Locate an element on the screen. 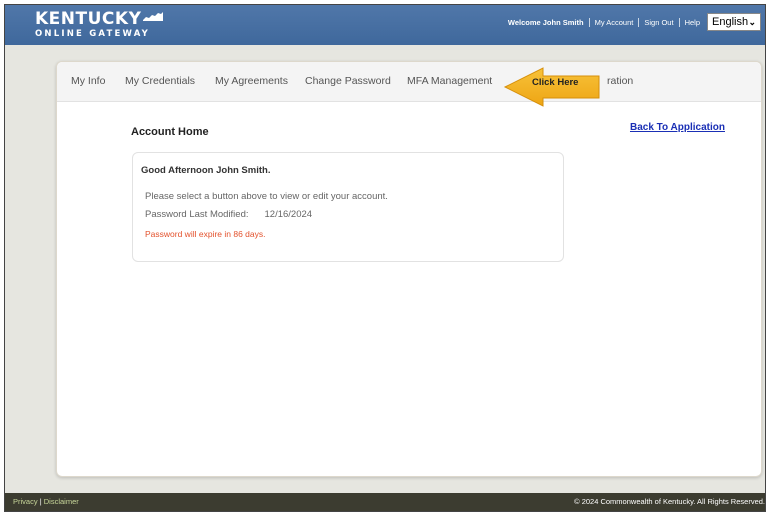 This screenshot has width=766, height=516. tab-mfa-management: MFA Management is located at coordinates (449, 81).